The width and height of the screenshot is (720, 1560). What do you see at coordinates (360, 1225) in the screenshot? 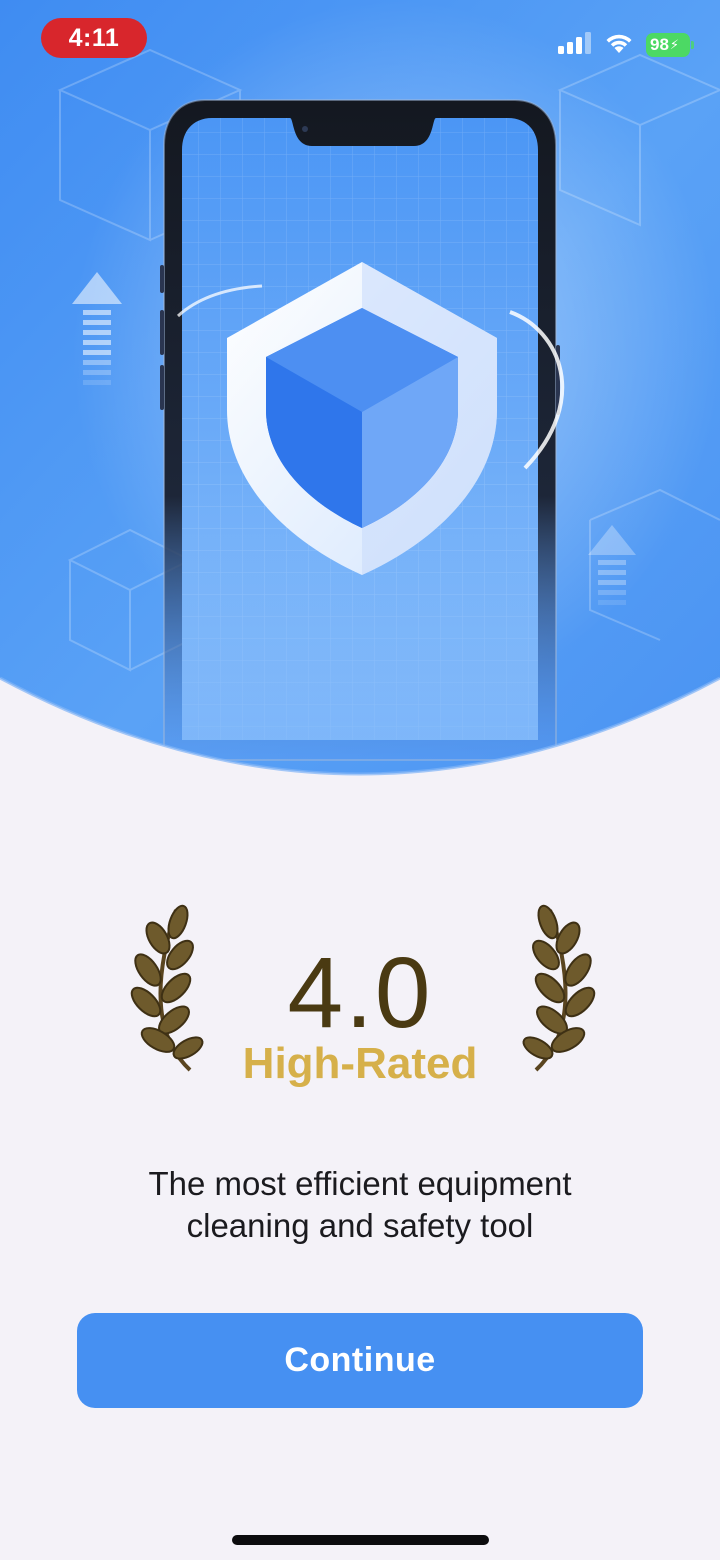
I see `tagline-line-2: cleaning and safety tool` at bounding box center [360, 1225].